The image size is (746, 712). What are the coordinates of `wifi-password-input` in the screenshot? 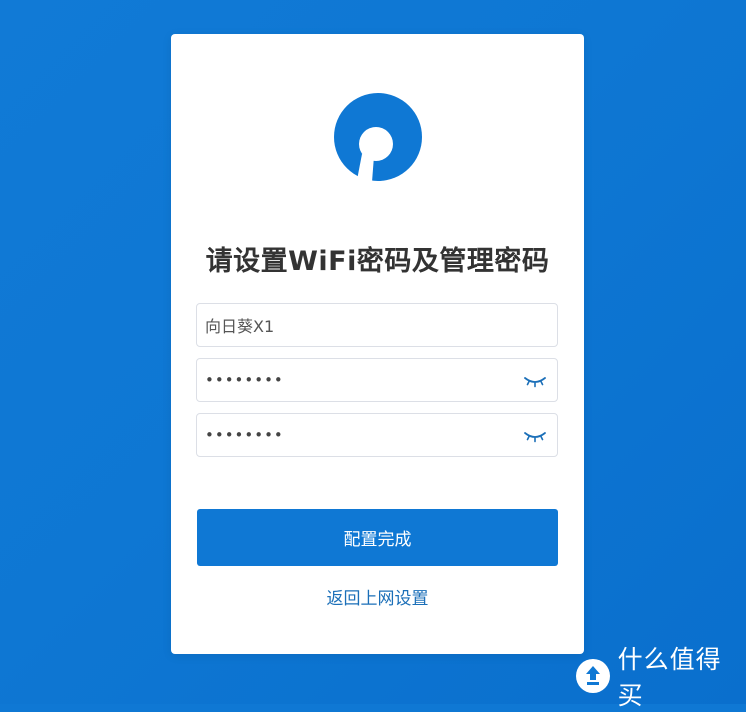 It's located at (377, 380).